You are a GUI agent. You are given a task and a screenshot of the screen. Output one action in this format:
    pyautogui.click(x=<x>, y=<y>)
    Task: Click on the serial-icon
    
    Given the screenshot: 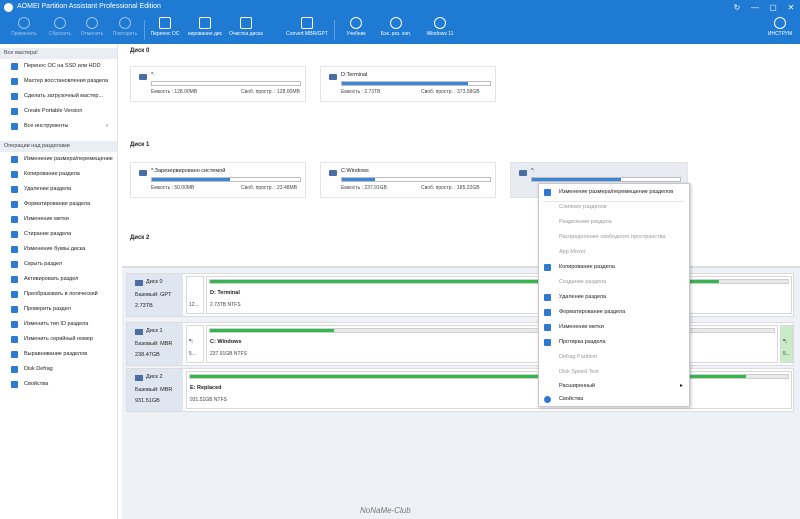 What is the action you would take?
    pyautogui.click(x=14, y=339)
    